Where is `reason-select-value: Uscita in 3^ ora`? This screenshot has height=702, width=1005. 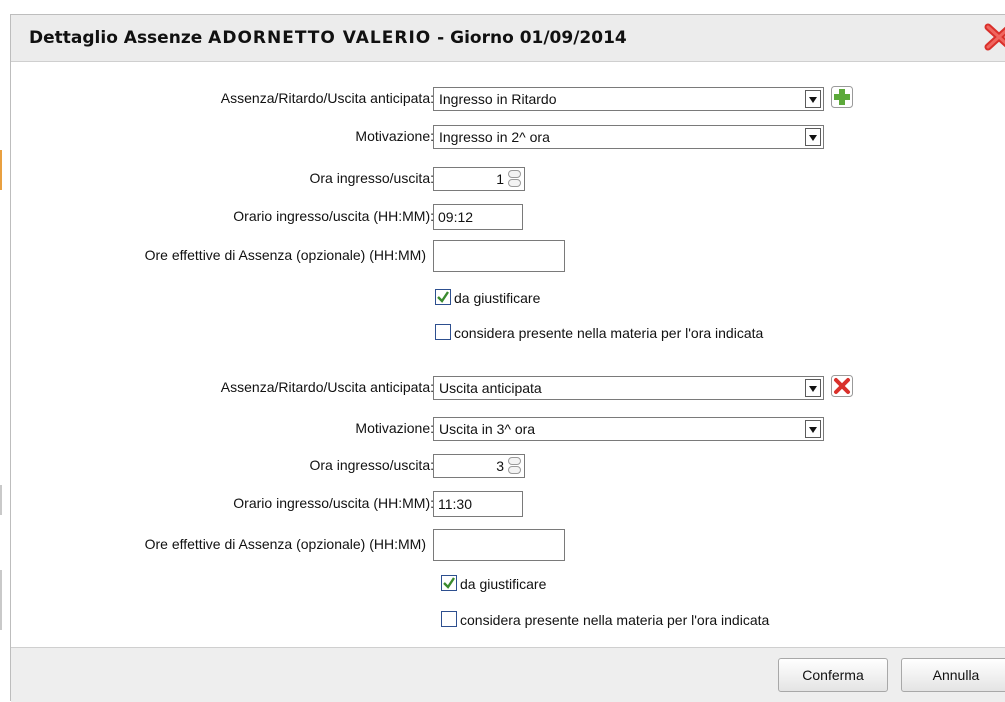 reason-select-value: Uscita in 3^ ora is located at coordinates (487, 429).